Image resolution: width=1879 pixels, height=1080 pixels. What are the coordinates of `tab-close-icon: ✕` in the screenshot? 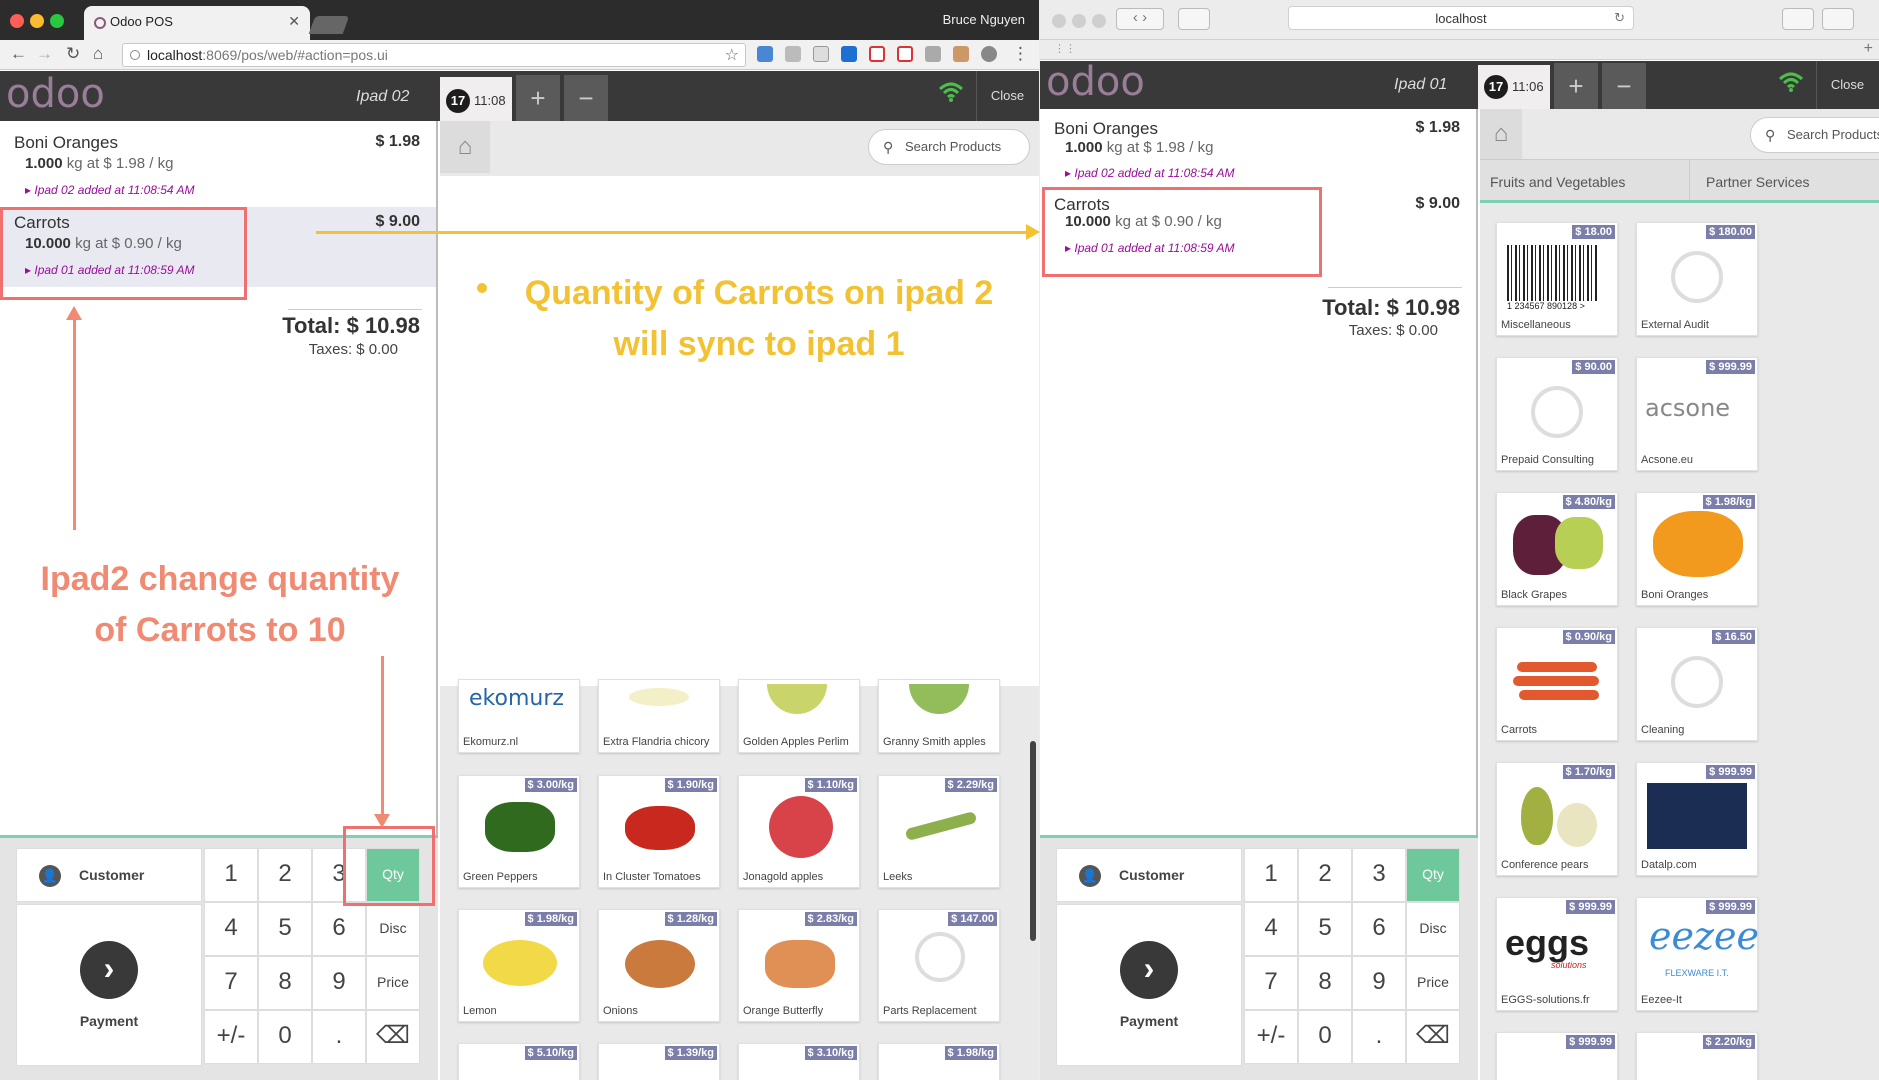 It's located at (294, 21).